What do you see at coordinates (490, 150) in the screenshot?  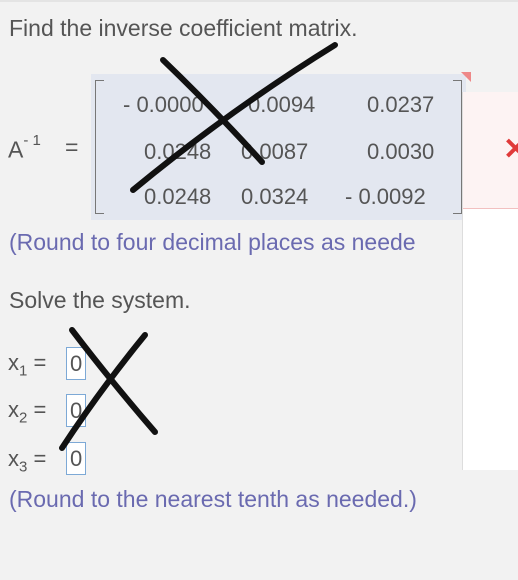 I see `popup-header: ✕` at bounding box center [490, 150].